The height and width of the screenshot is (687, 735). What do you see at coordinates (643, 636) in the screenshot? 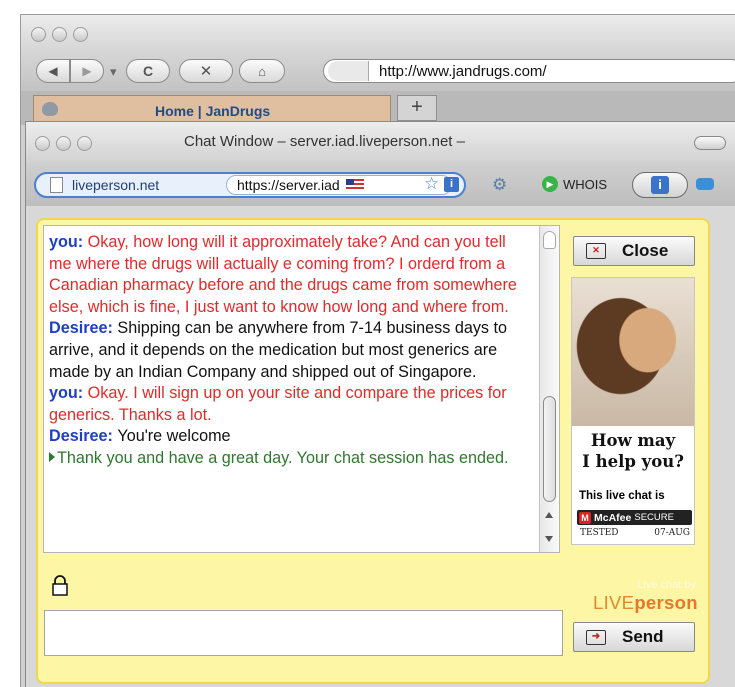
I see `send-label: Send` at bounding box center [643, 636].